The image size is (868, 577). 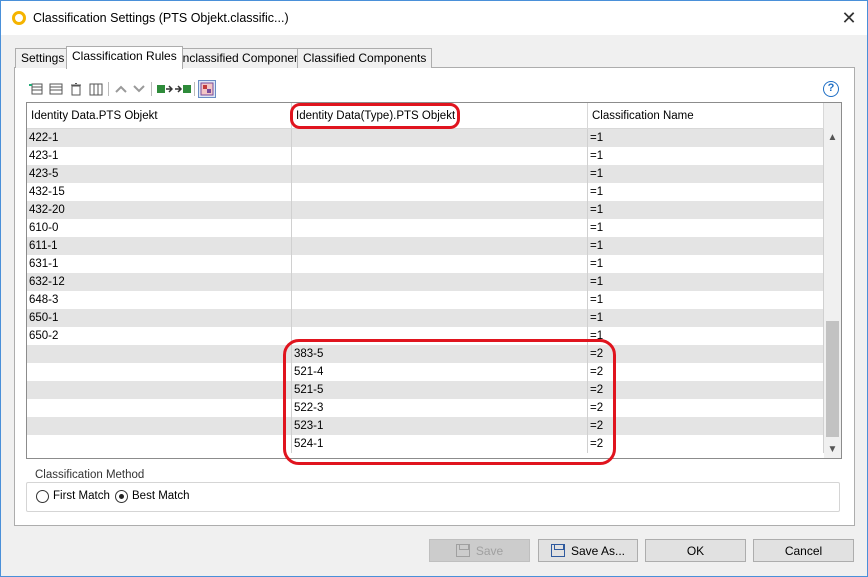 I want to click on table-row: 522-3 =2, so click(x=425, y=408).